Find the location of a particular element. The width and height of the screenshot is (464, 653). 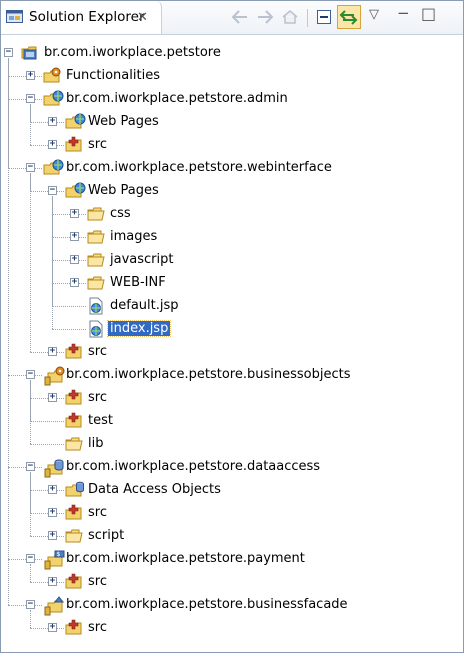

tree-item-label: lib is located at coordinates (96, 443).